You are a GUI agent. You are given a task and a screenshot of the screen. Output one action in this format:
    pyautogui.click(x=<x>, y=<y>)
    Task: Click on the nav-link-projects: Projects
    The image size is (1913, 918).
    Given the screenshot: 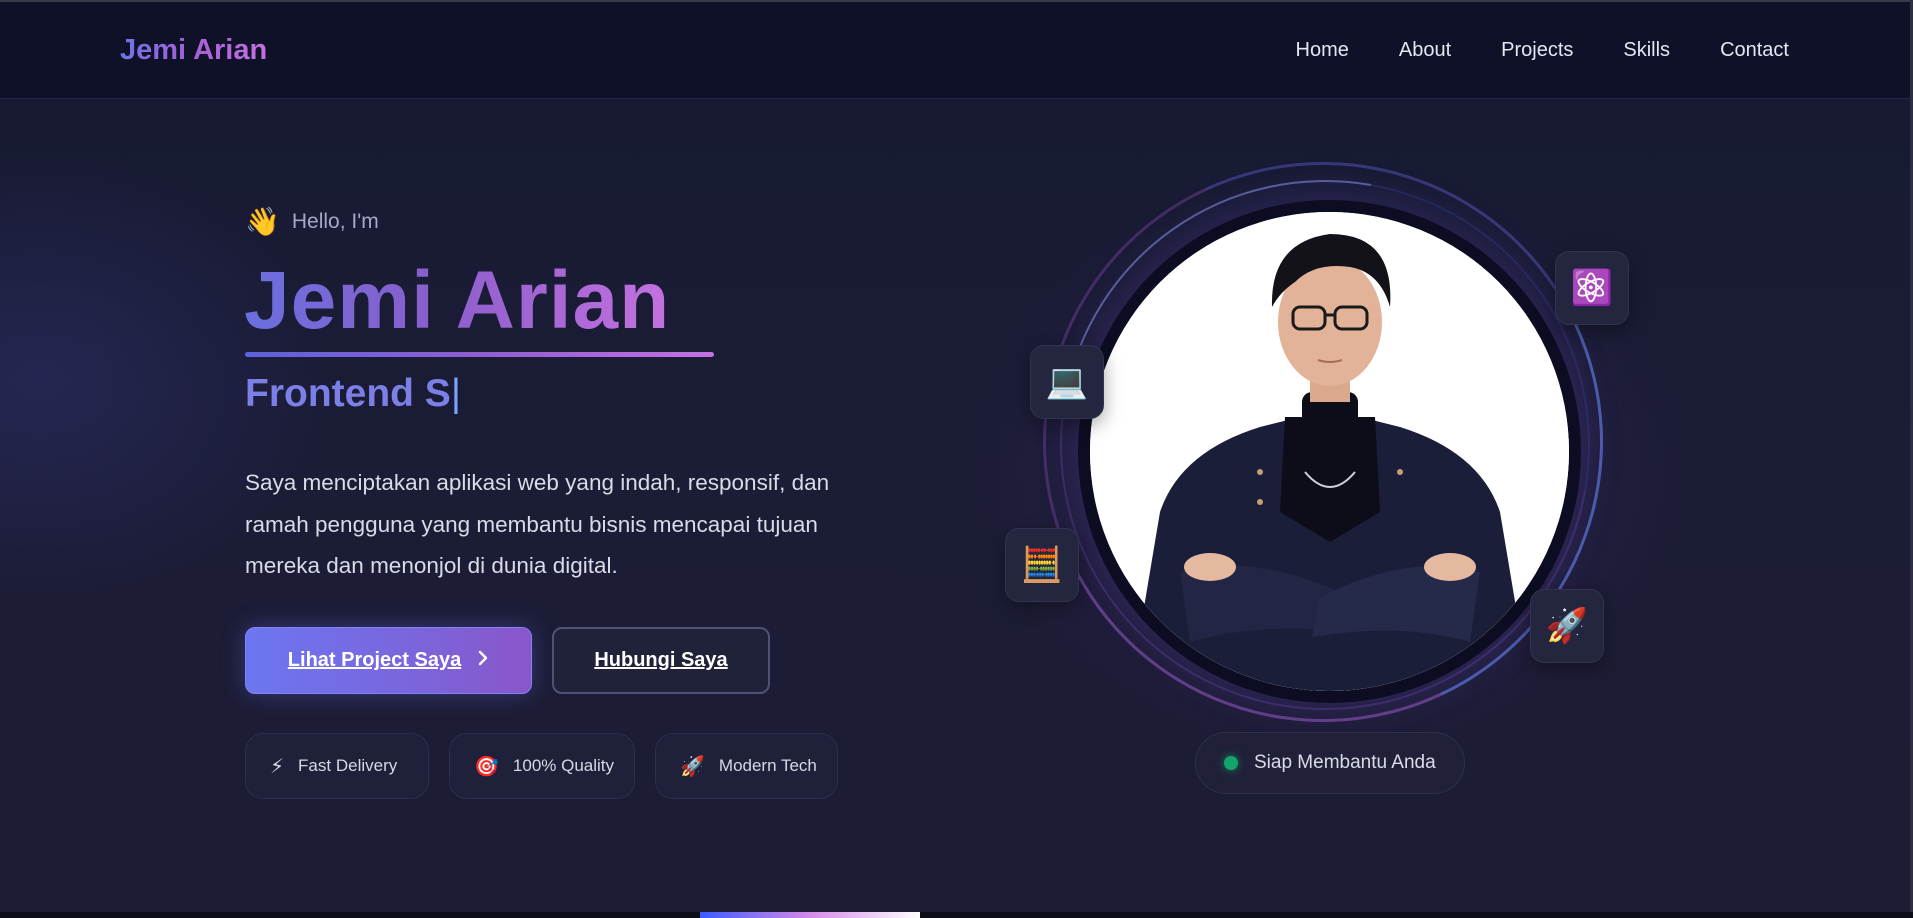 What is the action you would take?
    pyautogui.click(x=1537, y=50)
    